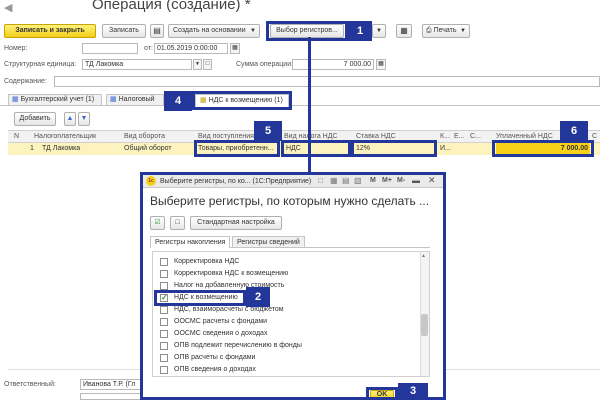 The image size is (600, 400). I want to click on print-button: ⎙ Печать ▼, so click(446, 31).